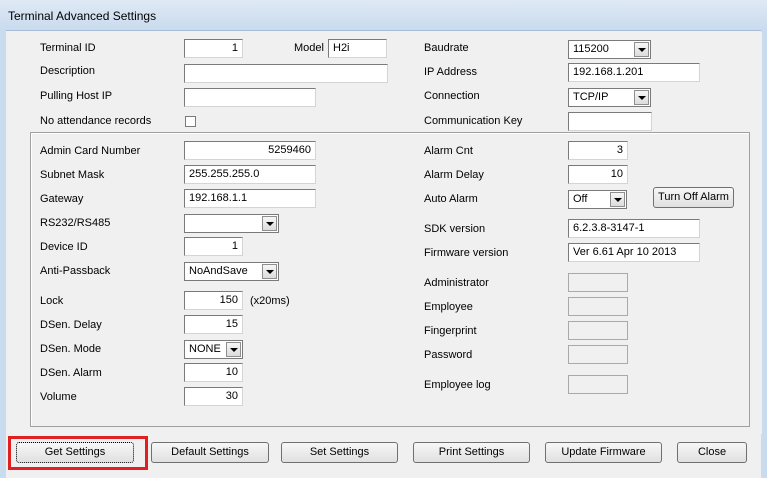 The height and width of the screenshot is (478, 767). I want to click on admin-card-field: 5259460, so click(250, 150).